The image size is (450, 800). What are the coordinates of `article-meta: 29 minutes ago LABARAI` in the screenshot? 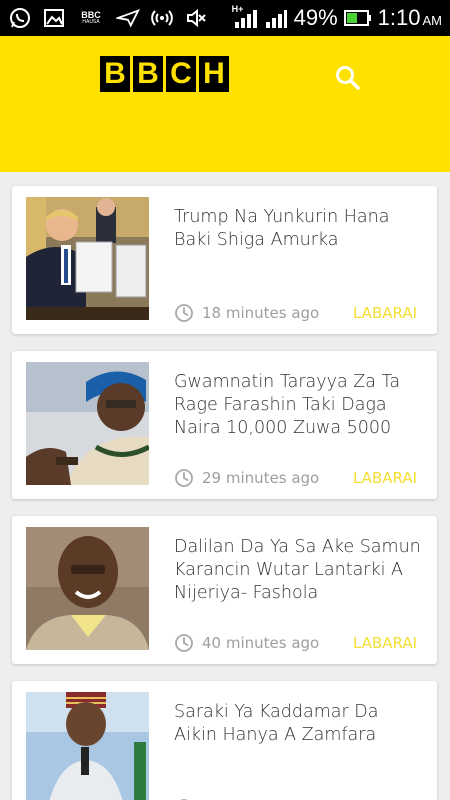 It's located at (301, 478).